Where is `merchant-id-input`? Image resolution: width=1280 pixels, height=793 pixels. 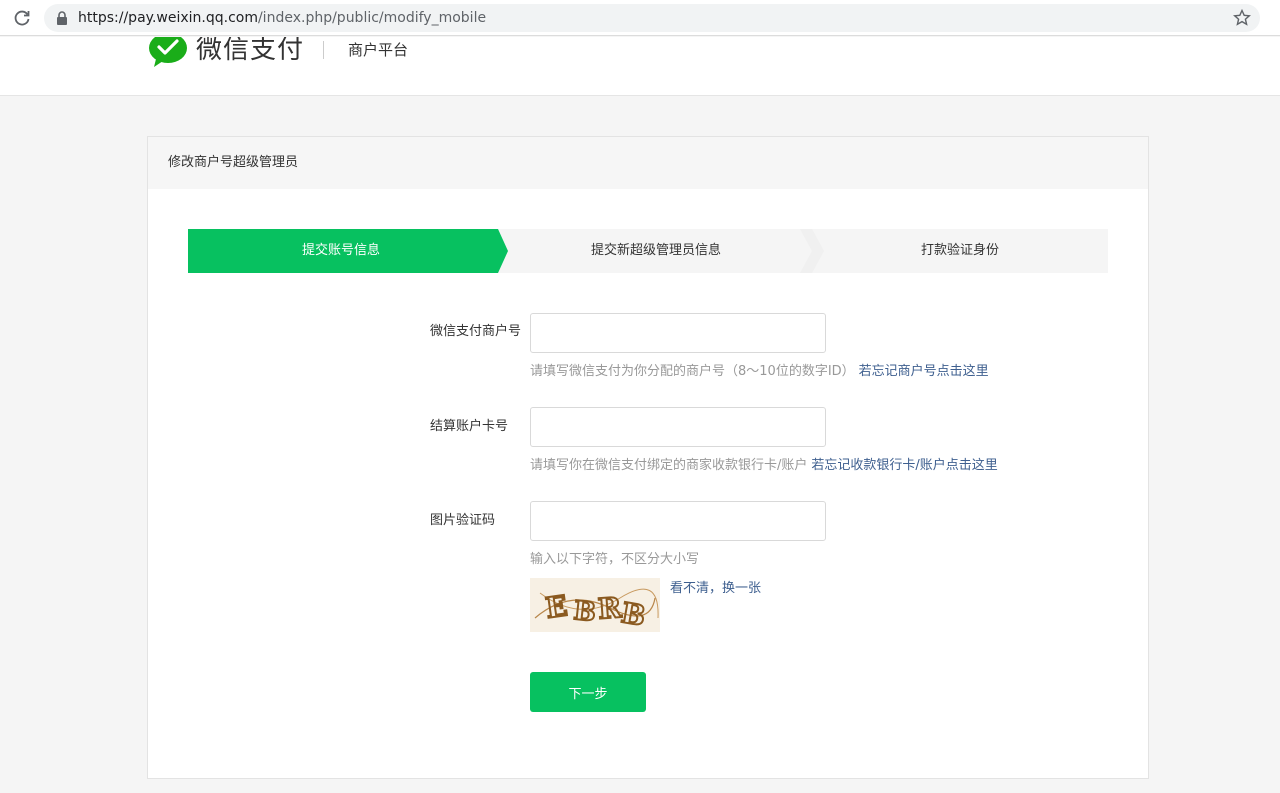 merchant-id-input is located at coordinates (678, 333).